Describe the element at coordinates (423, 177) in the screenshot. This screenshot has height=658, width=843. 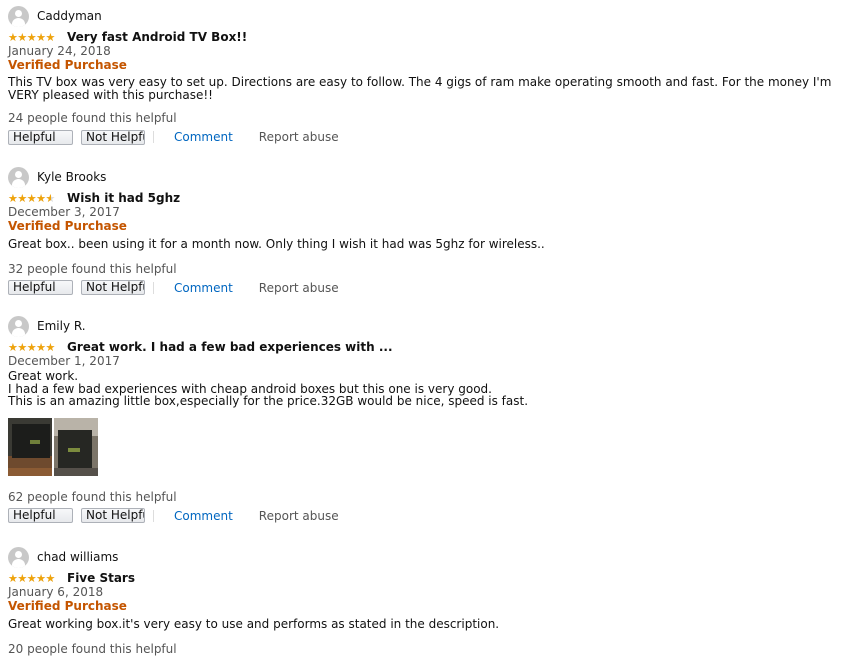
I see `reviewer-profile: Kyle Brooks` at that location.